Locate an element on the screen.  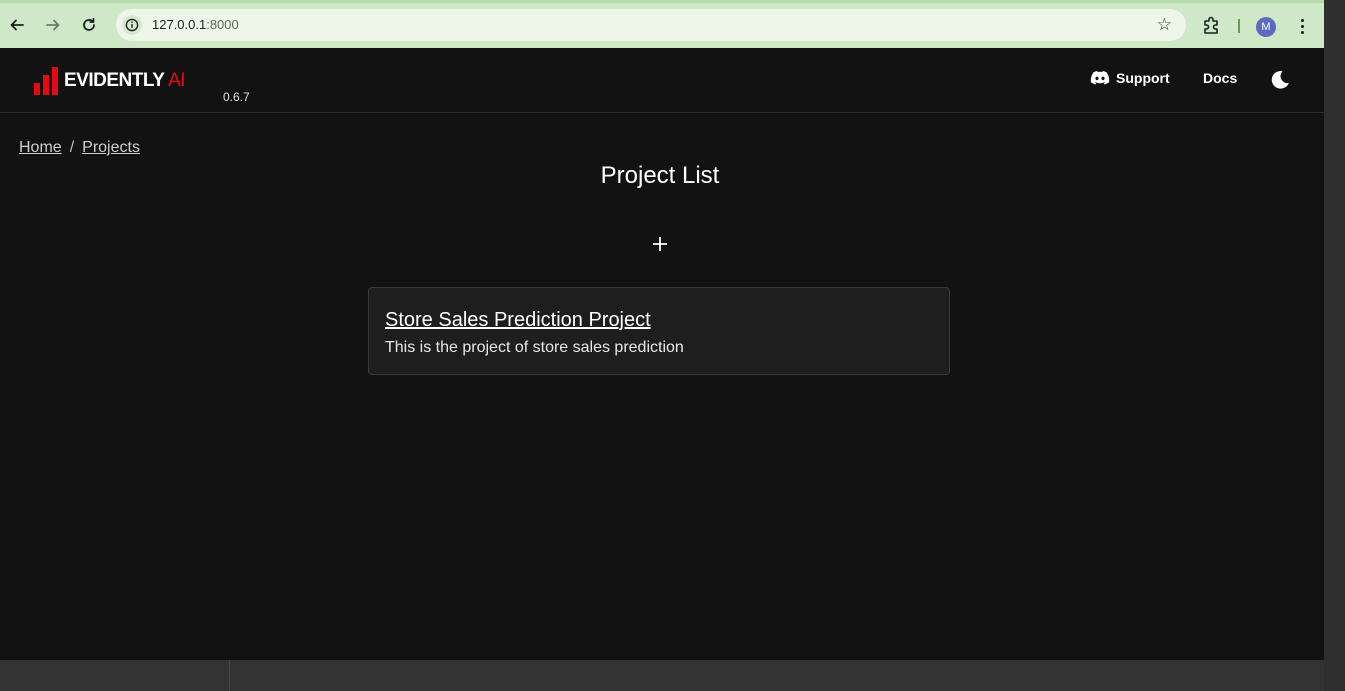
moon-icon is located at coordinates (1280, 79).